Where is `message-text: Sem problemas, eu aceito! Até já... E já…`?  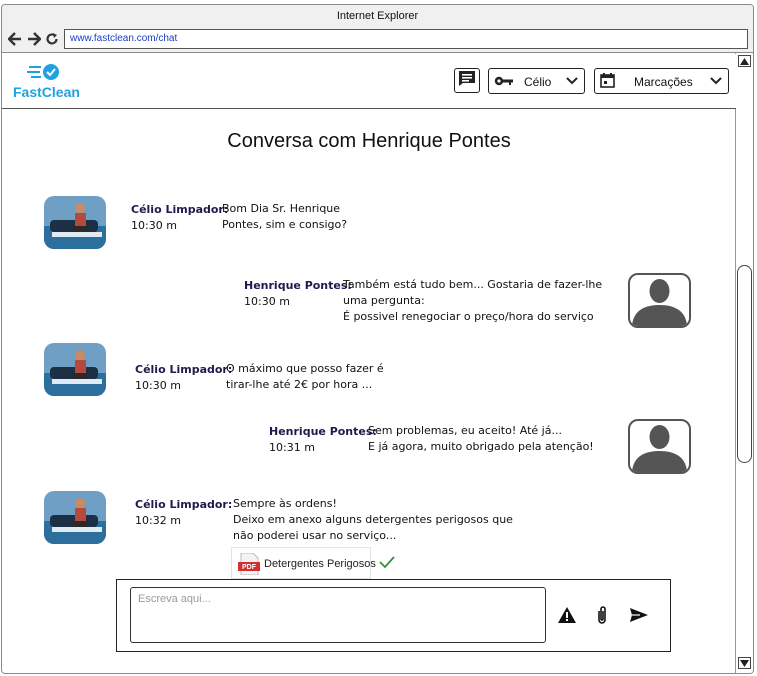
message-text: Sem problemas, eu aceito! Até já... E já… is located at coordinates (481, 439).